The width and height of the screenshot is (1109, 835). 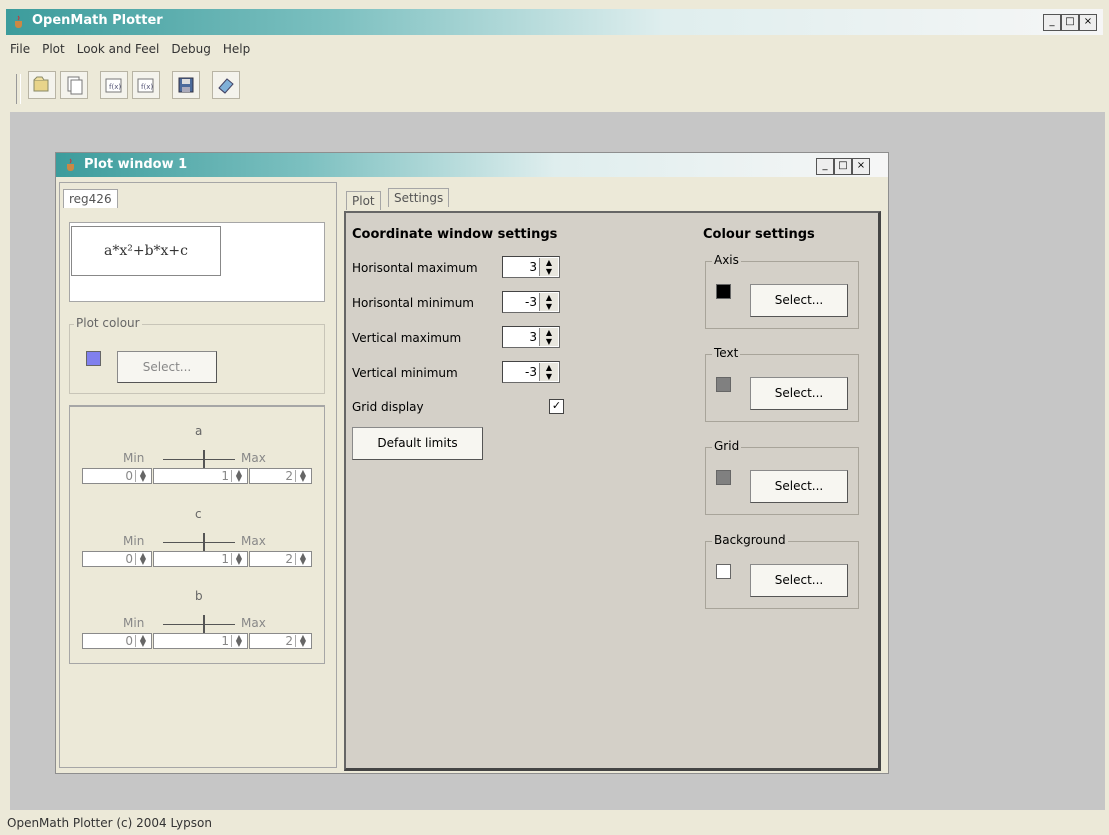 I want to click on horizontal-minimum-spinner: -3 ▲ ▼, so click(x=531, y=302).